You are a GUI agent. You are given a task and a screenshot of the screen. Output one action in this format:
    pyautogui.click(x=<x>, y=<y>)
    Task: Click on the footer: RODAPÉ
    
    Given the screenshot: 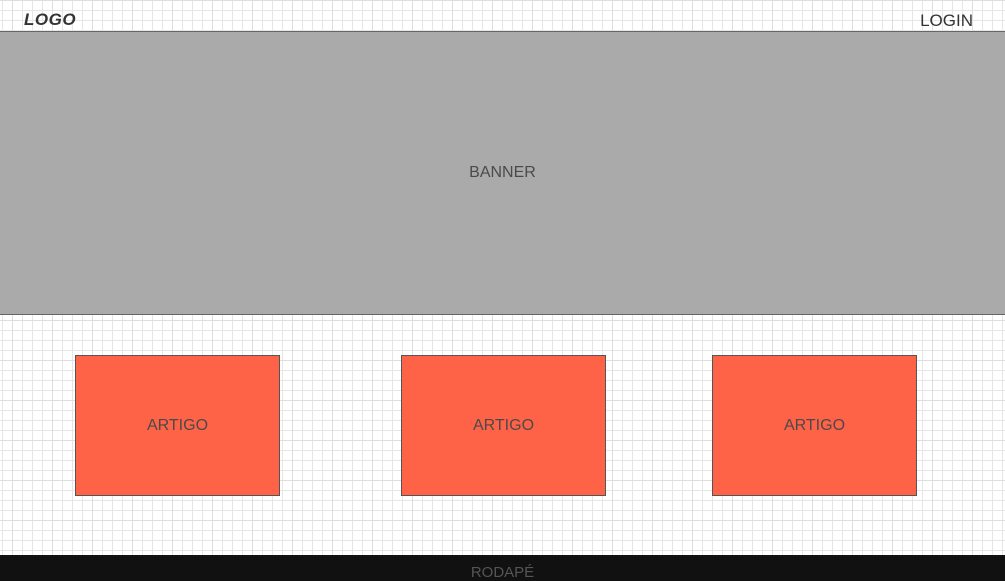 What is the action you would take?
    pyautogui.click(x=502, y=568)
    